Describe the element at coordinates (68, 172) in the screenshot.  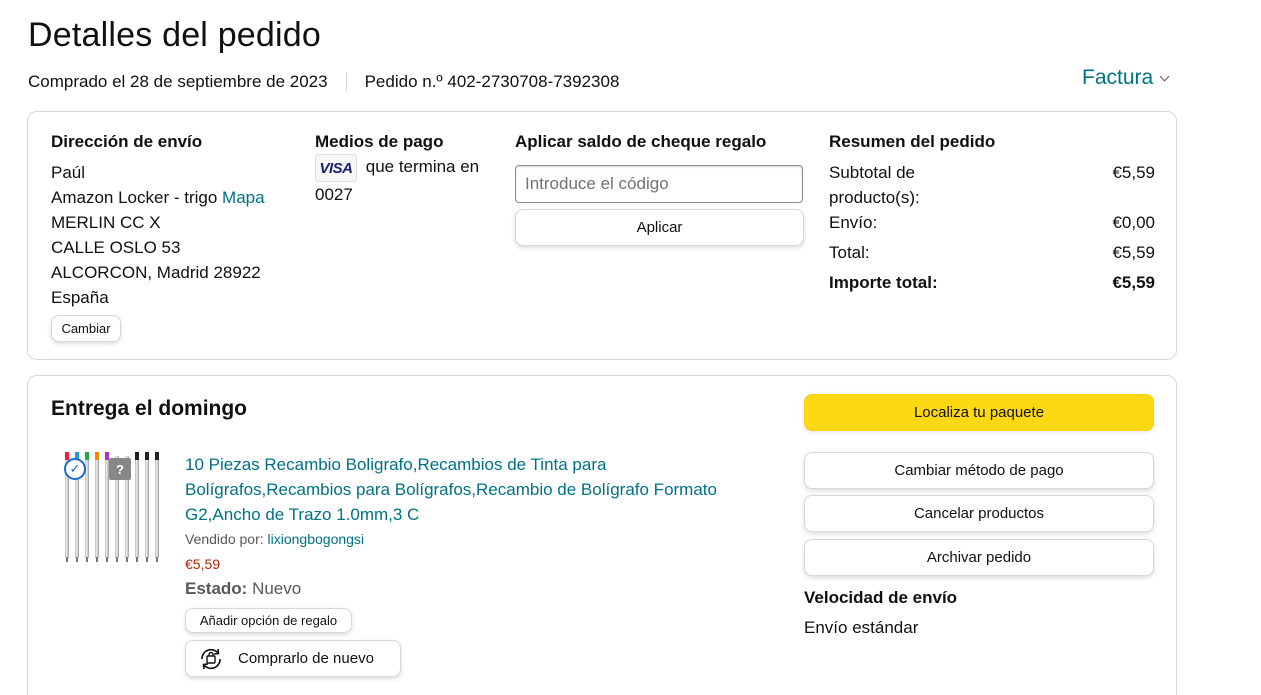
I see `shipping-name: Paúl` at that location.